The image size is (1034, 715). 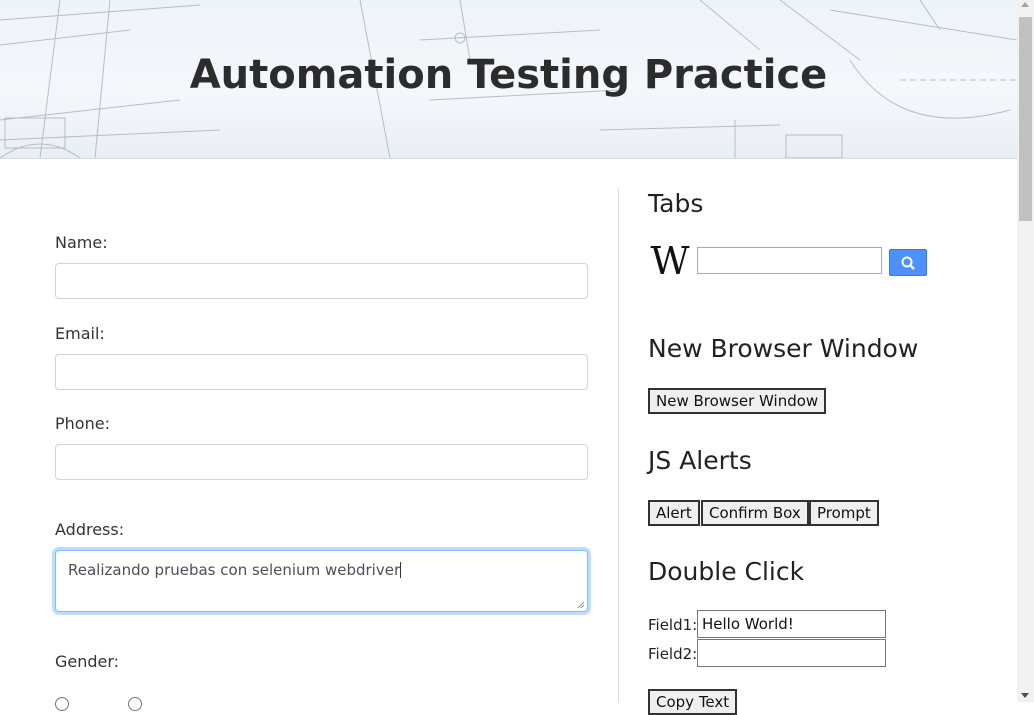 I want to click on scroll-down-arrow-icon, so click(x=1025, y=695).